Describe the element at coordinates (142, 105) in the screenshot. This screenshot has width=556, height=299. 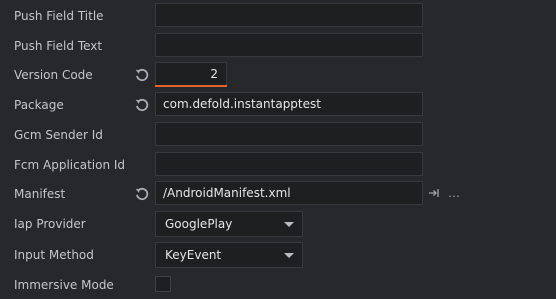
I see `package-reset-icon` at that location.